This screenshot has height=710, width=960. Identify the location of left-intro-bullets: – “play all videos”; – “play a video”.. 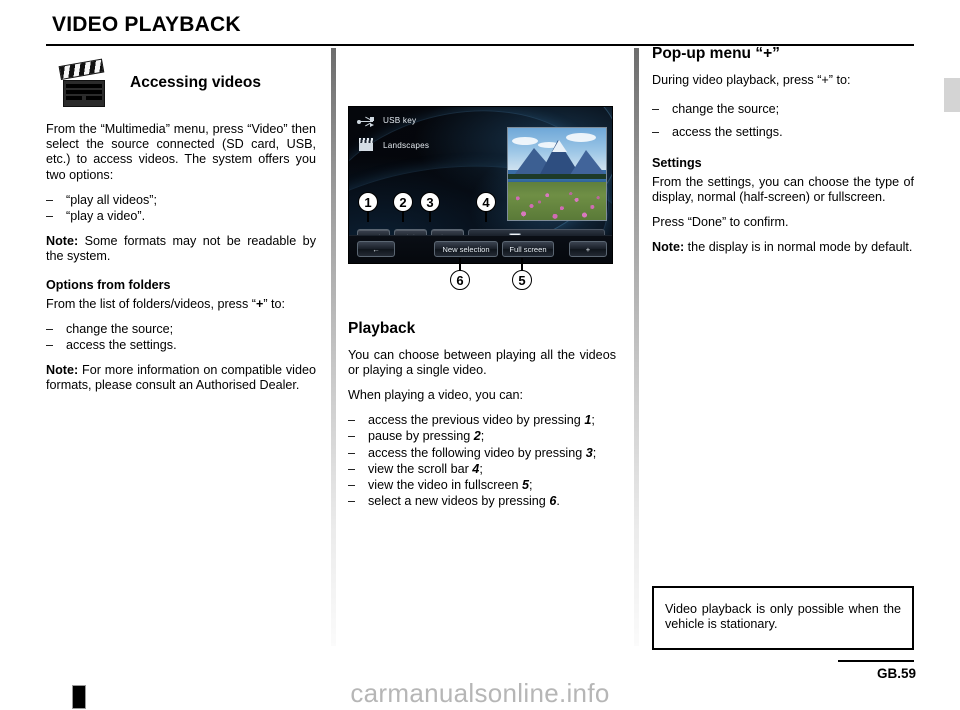
(181, 208).